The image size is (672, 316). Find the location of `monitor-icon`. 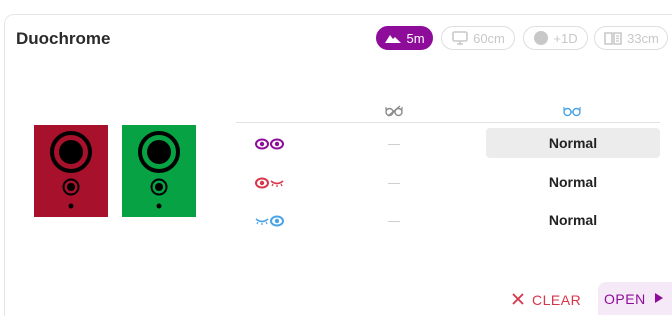

monitor-icon is located at coordinates (460, 38).